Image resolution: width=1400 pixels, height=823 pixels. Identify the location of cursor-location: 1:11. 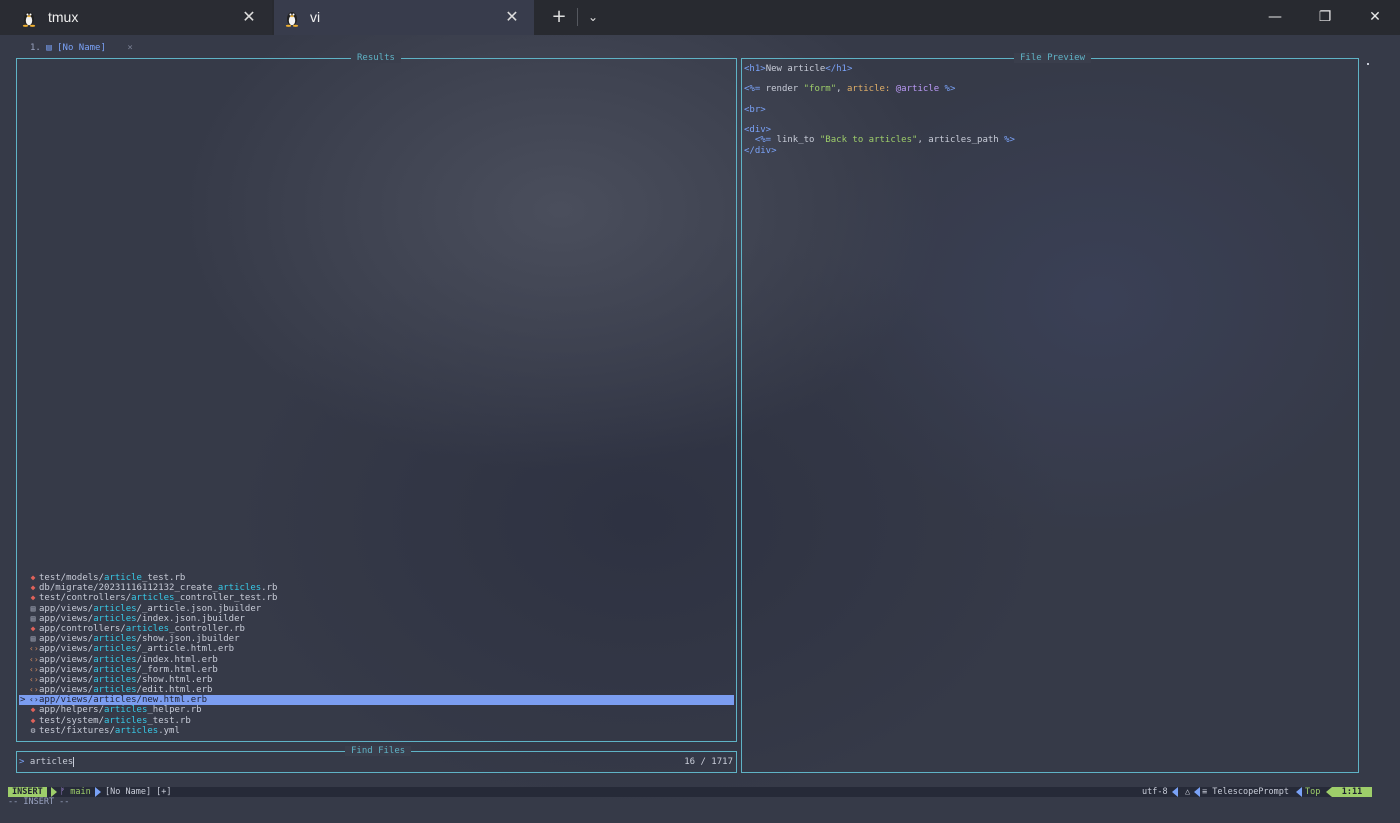
(1352, 792).